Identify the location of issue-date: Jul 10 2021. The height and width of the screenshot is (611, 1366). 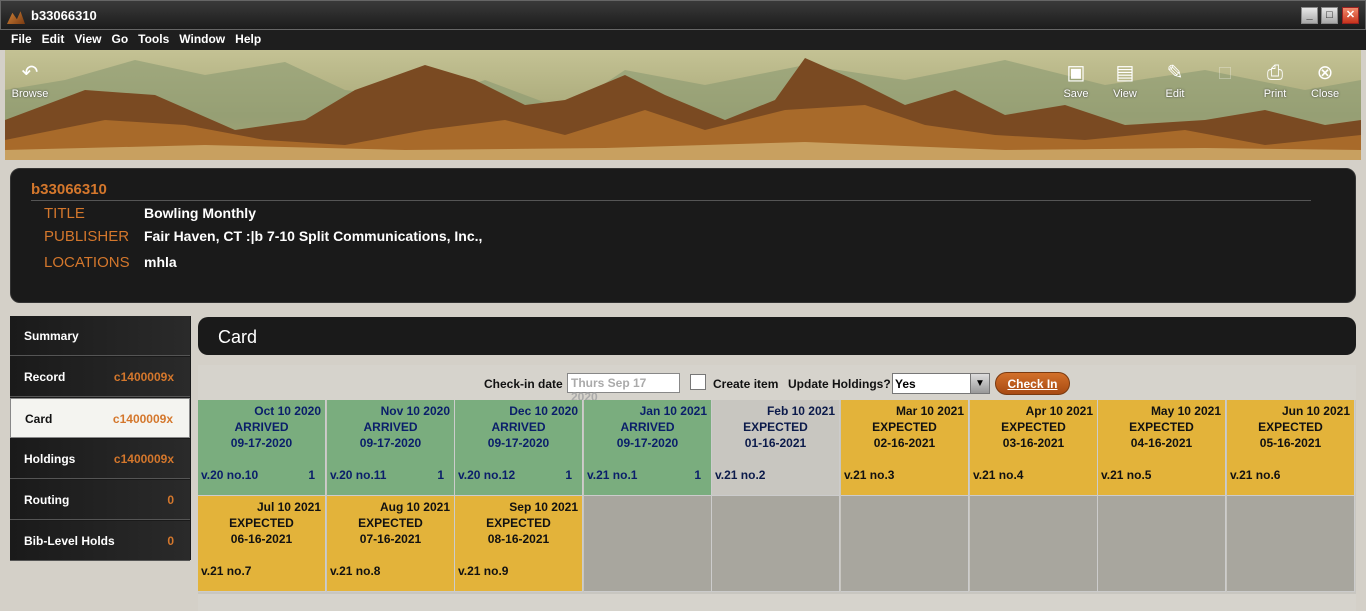
(288, 507).